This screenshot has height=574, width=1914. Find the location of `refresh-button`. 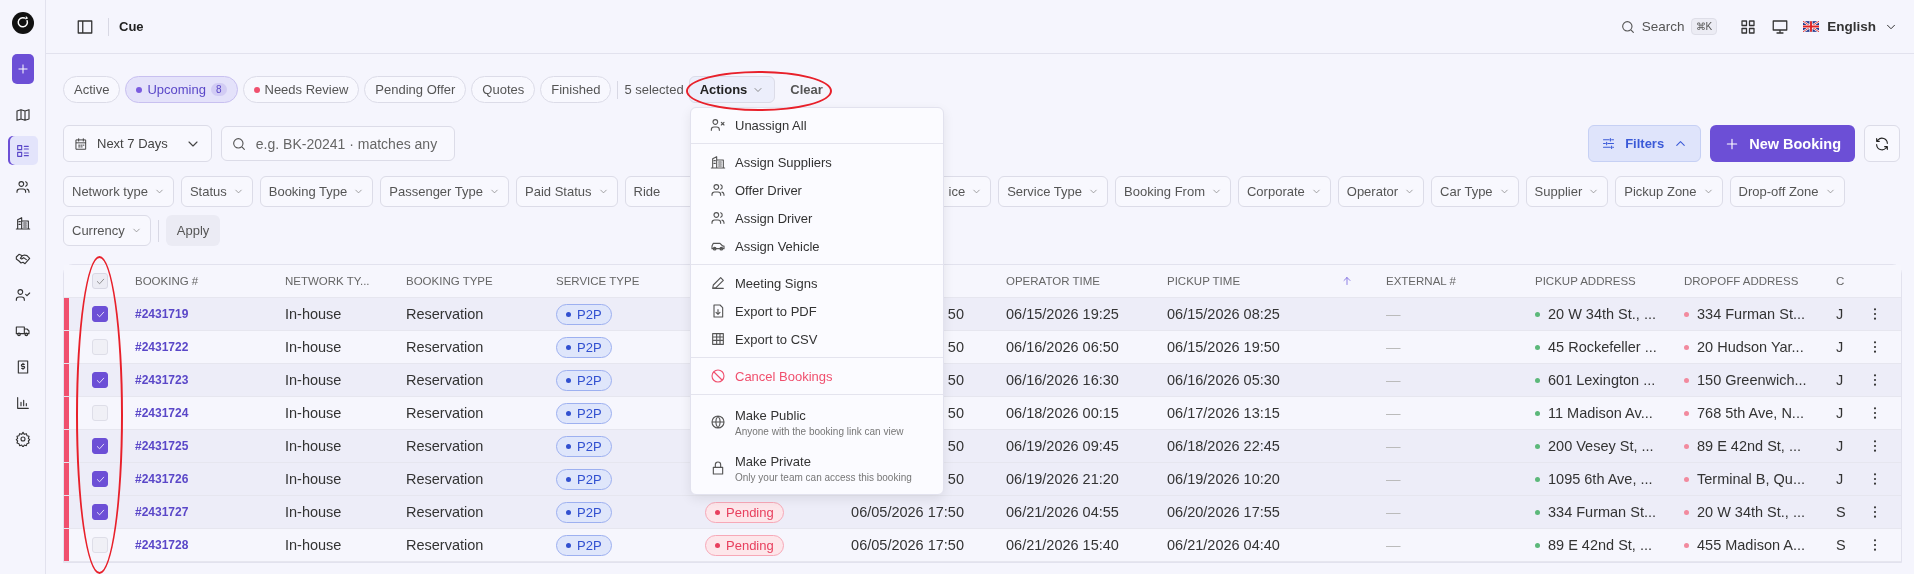

refresh-button is located at coordinates (1882, 143).